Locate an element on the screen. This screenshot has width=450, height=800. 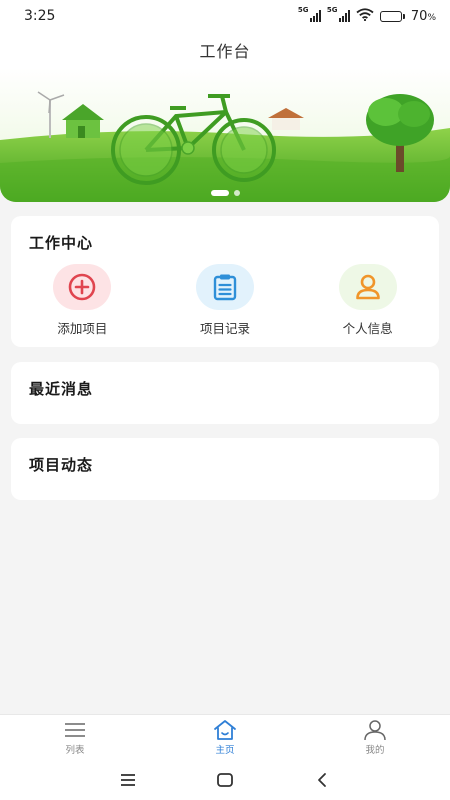
project-updates-title: 项目动态 is located at coordinates (61, 465).